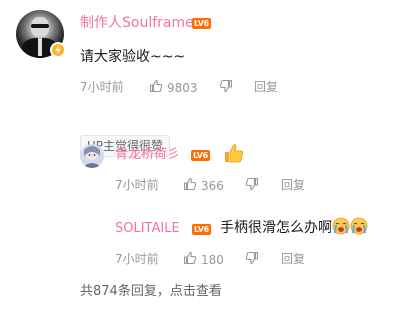 This screenshot has height=311, width=415. I want to click on like-count: 180, so click(212, 260).